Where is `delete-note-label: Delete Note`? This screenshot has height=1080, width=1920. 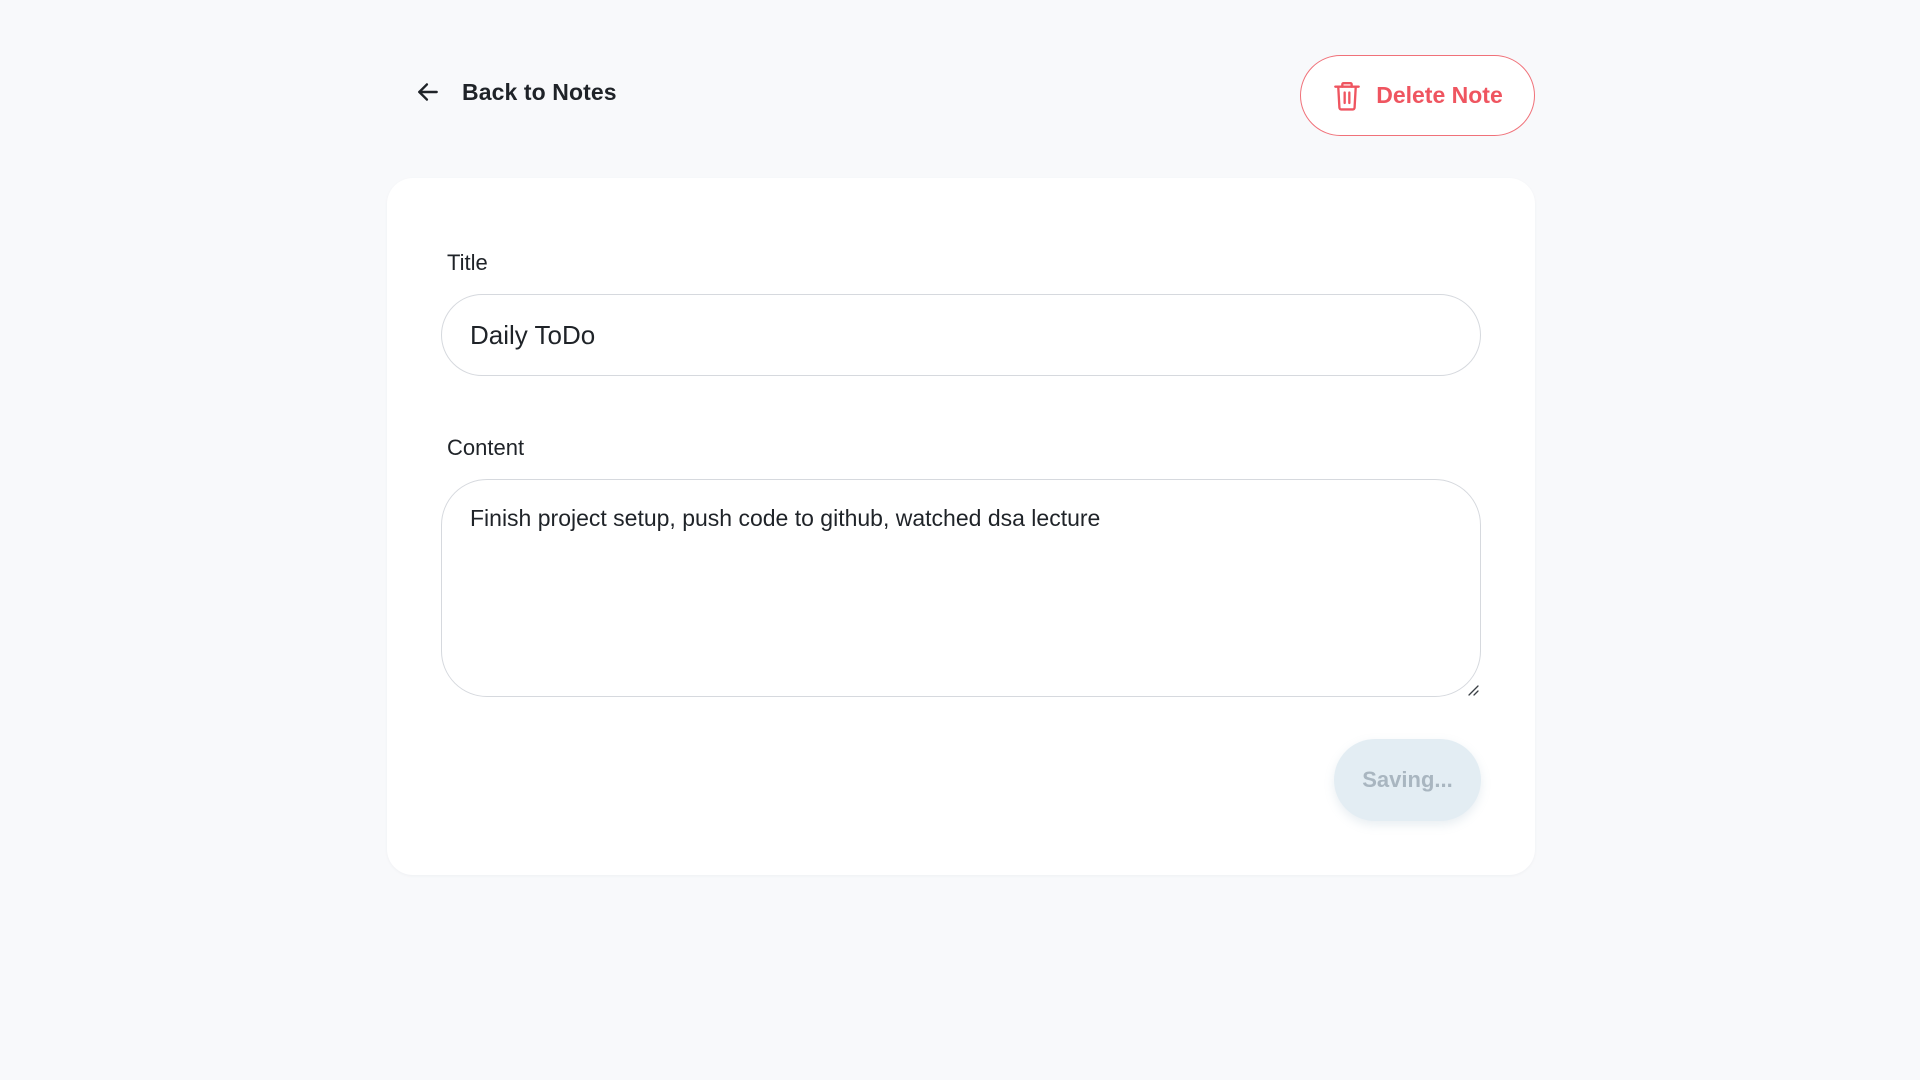 delete-note-label: Delete Note is located at coordinates (1439, 95).